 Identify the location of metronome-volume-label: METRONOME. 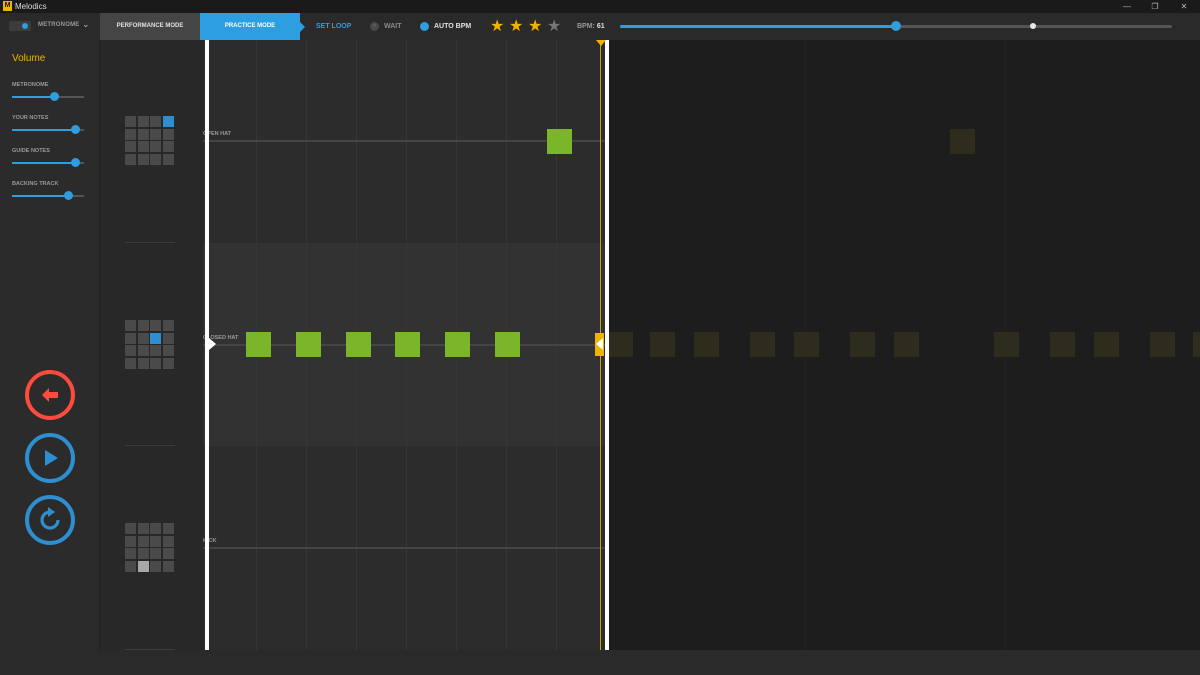
(30, 85).